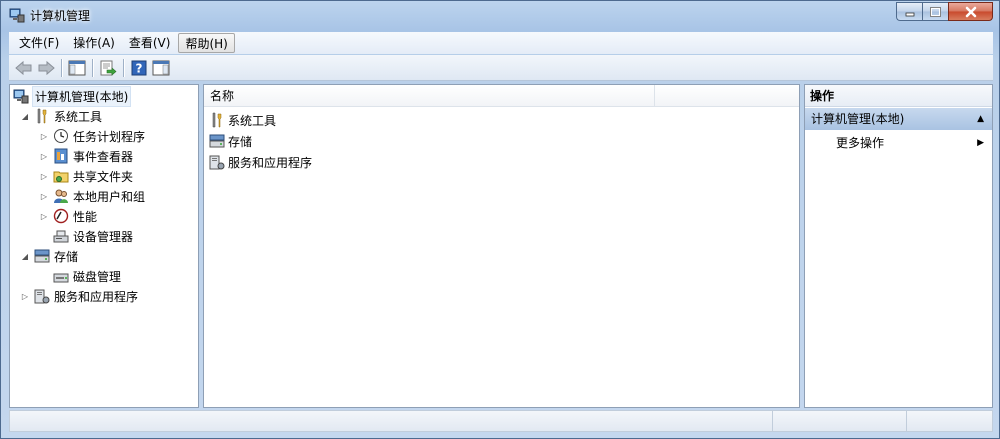 Image resolution: width=1000 pixels, height=439 pixels. I want to click on list-item-label: 服务和应用程序, so click(270, 162).